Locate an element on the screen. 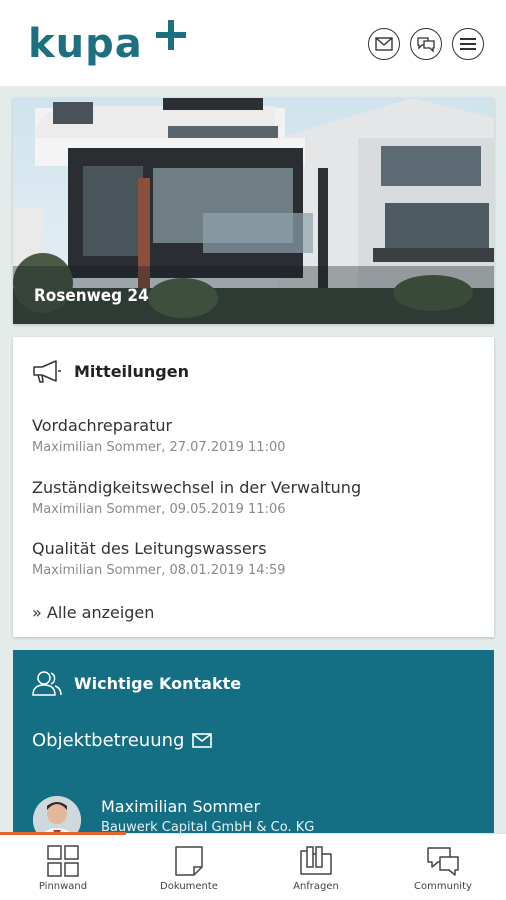  mail-button is located at coordinates (384, 44).